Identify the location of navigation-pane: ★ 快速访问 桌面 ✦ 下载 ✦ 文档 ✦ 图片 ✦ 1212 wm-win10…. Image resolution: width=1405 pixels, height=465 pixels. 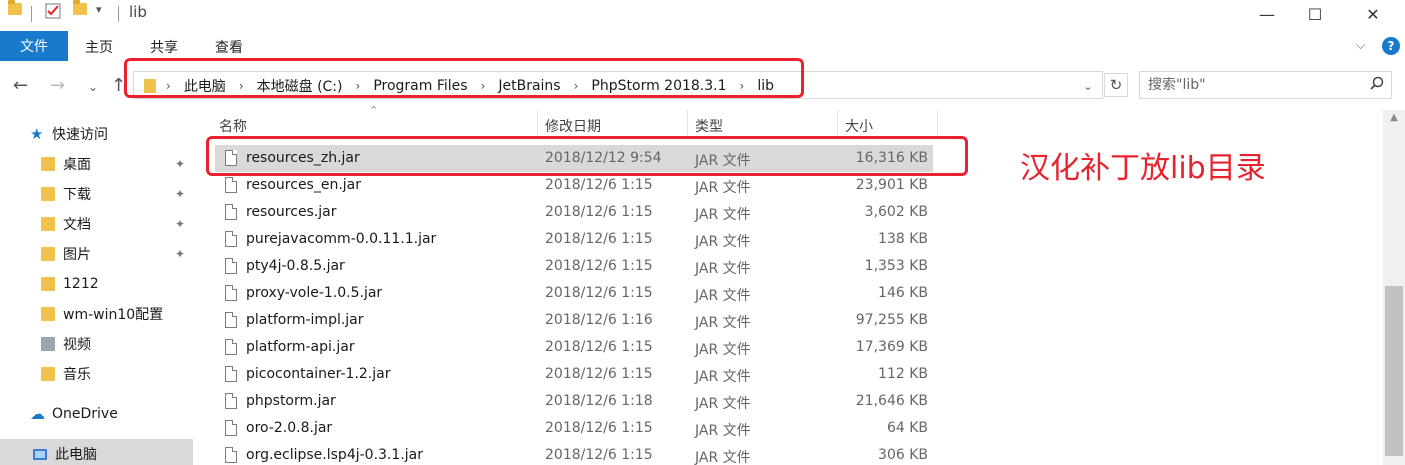
(96, 287).